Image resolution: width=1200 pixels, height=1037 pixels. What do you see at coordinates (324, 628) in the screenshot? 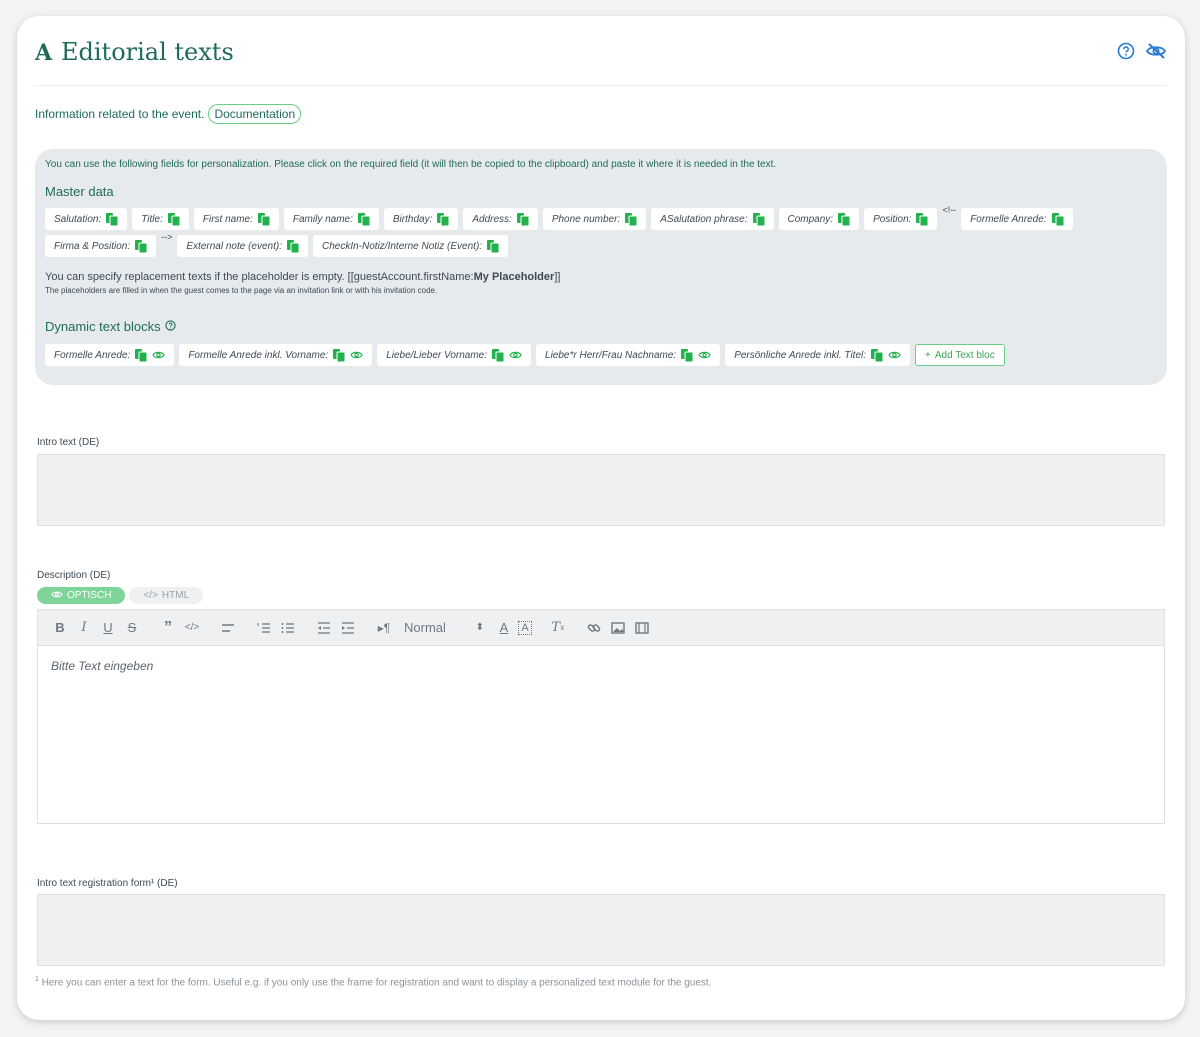
I see `outdent-icon` at bounding box center [324, 628].